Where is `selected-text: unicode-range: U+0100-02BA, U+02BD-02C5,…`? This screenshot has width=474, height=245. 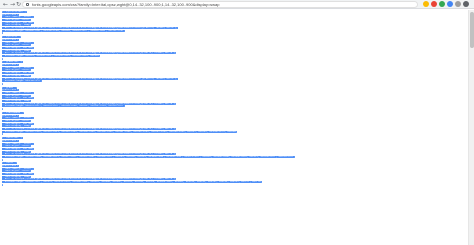 selected-text: unicode-range: U+0100-02BA, U+02BD-02C5,… is located at coordinates (149, 156).